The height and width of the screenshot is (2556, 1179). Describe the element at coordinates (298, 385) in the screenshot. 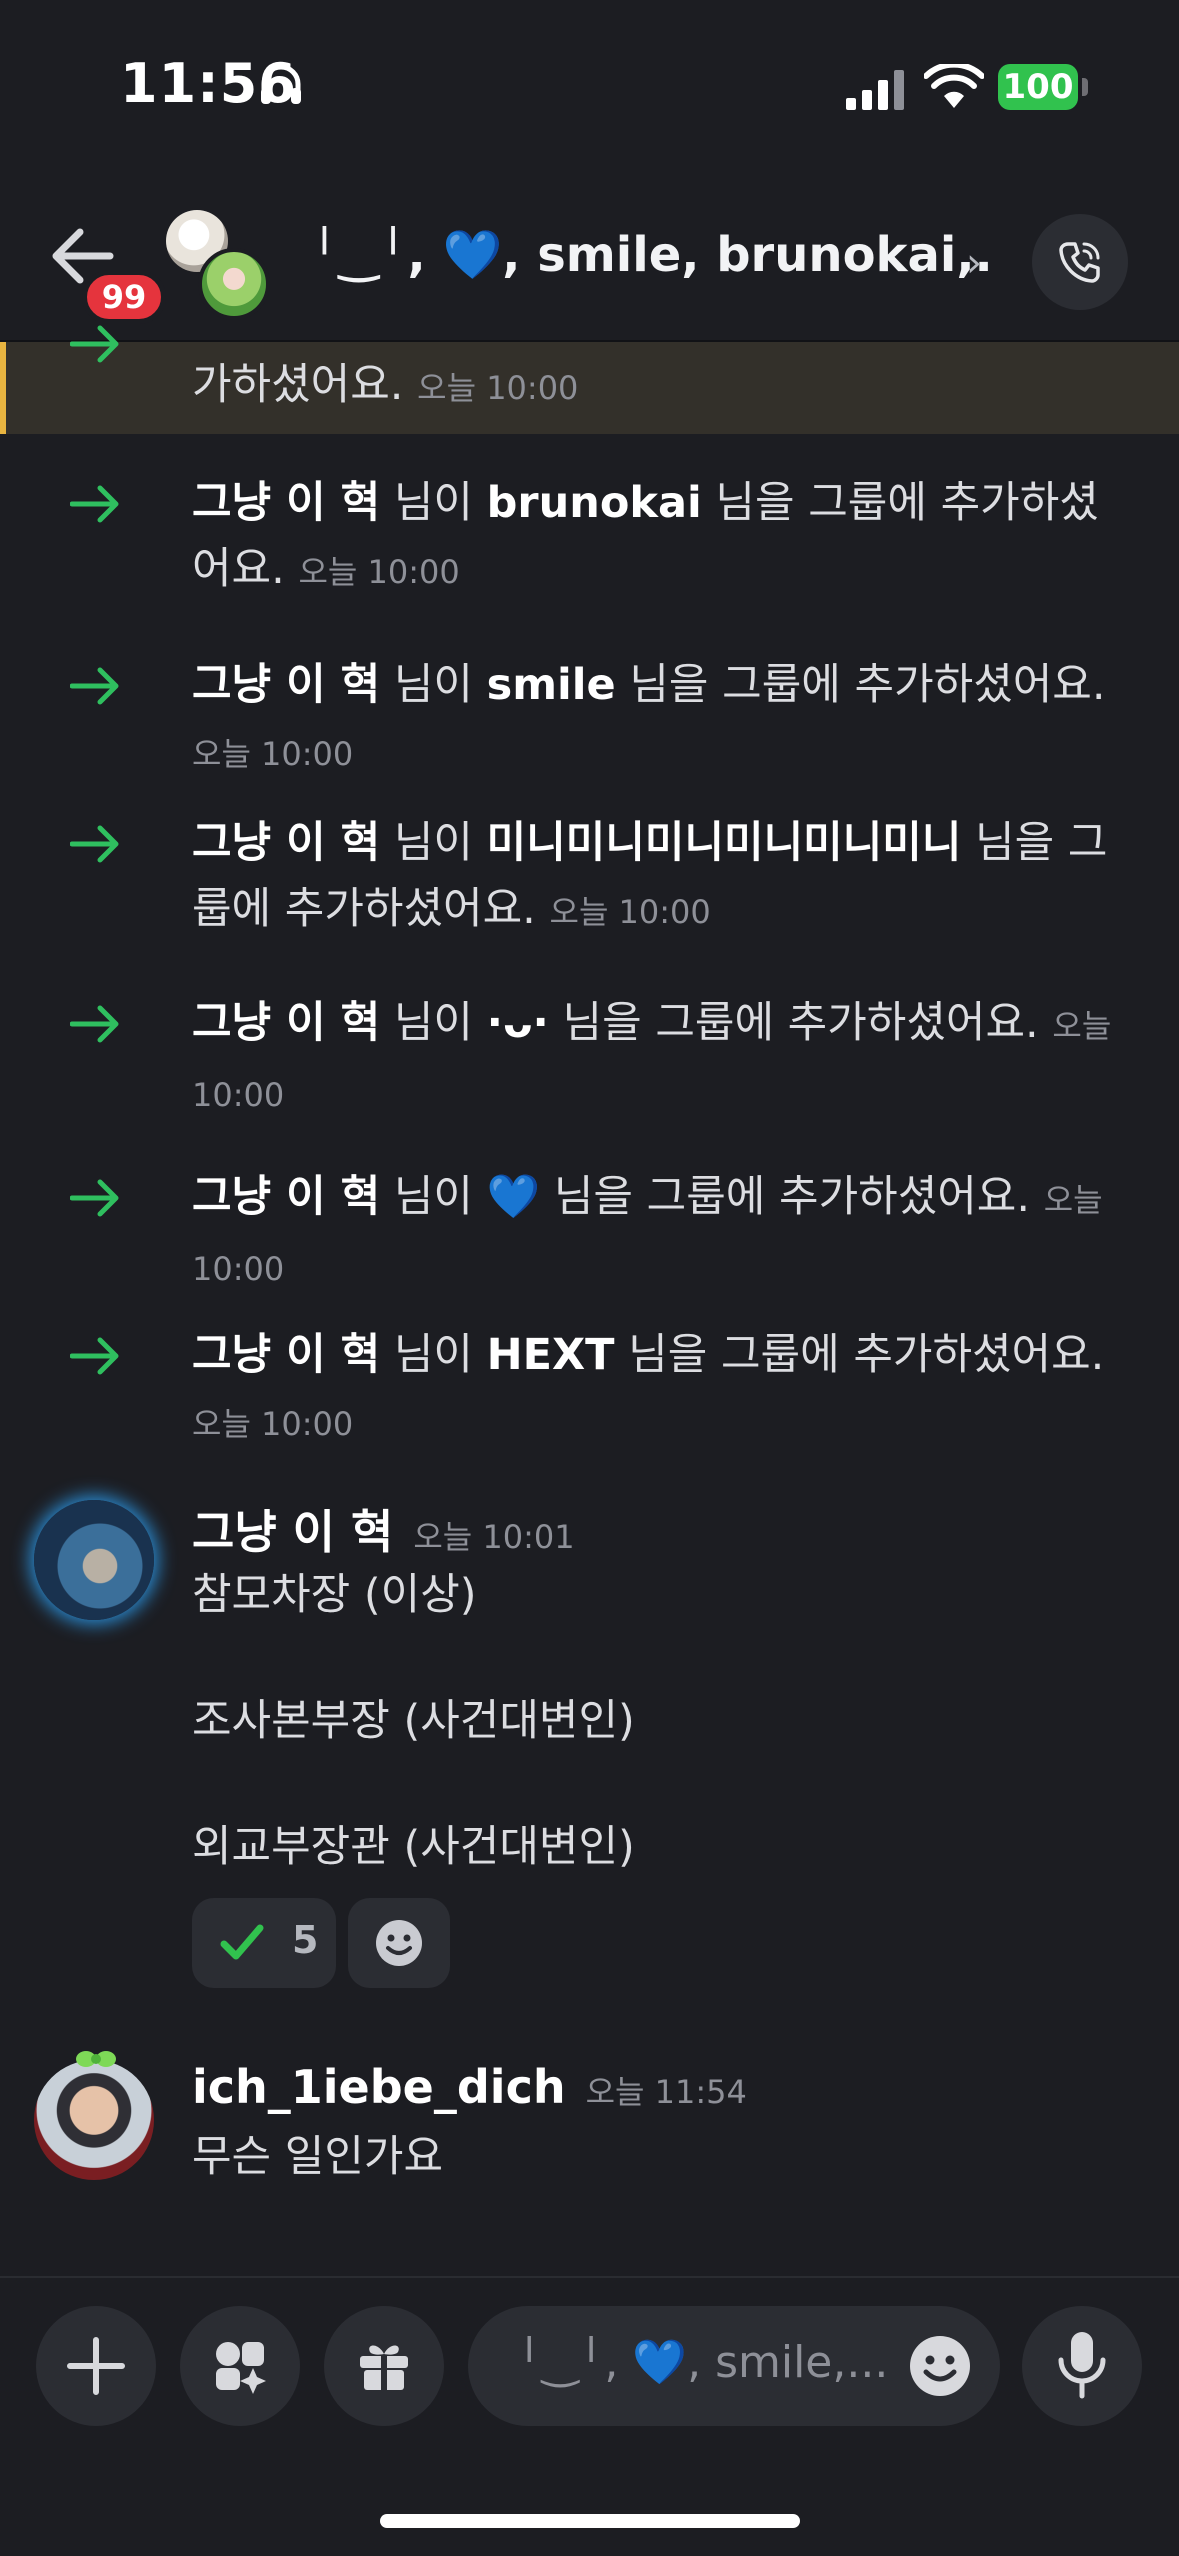

I see `system-message-body: 가하셨어요.` at that location.